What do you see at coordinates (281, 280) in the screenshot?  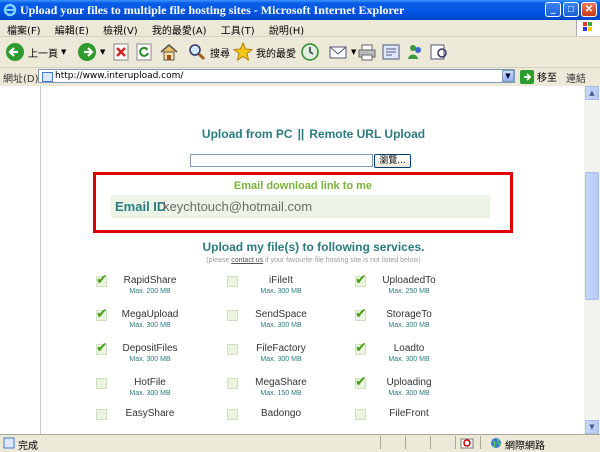 I see `service-name: iFileIt` at bounding box center [281, 280].